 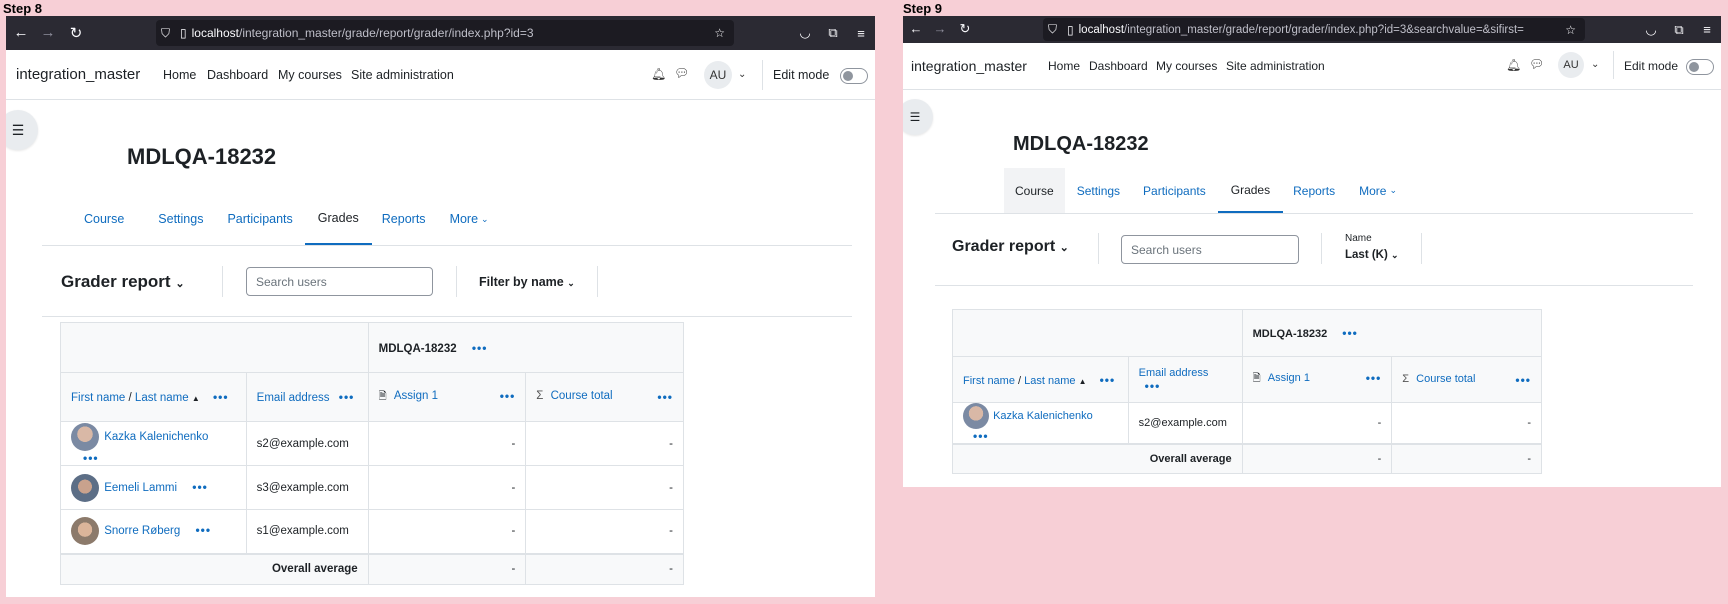 What do you see at coordinates (1053, 29) in the screenshot?
I see `shield-icon: ⛉` at bounding box center [1053, 29].